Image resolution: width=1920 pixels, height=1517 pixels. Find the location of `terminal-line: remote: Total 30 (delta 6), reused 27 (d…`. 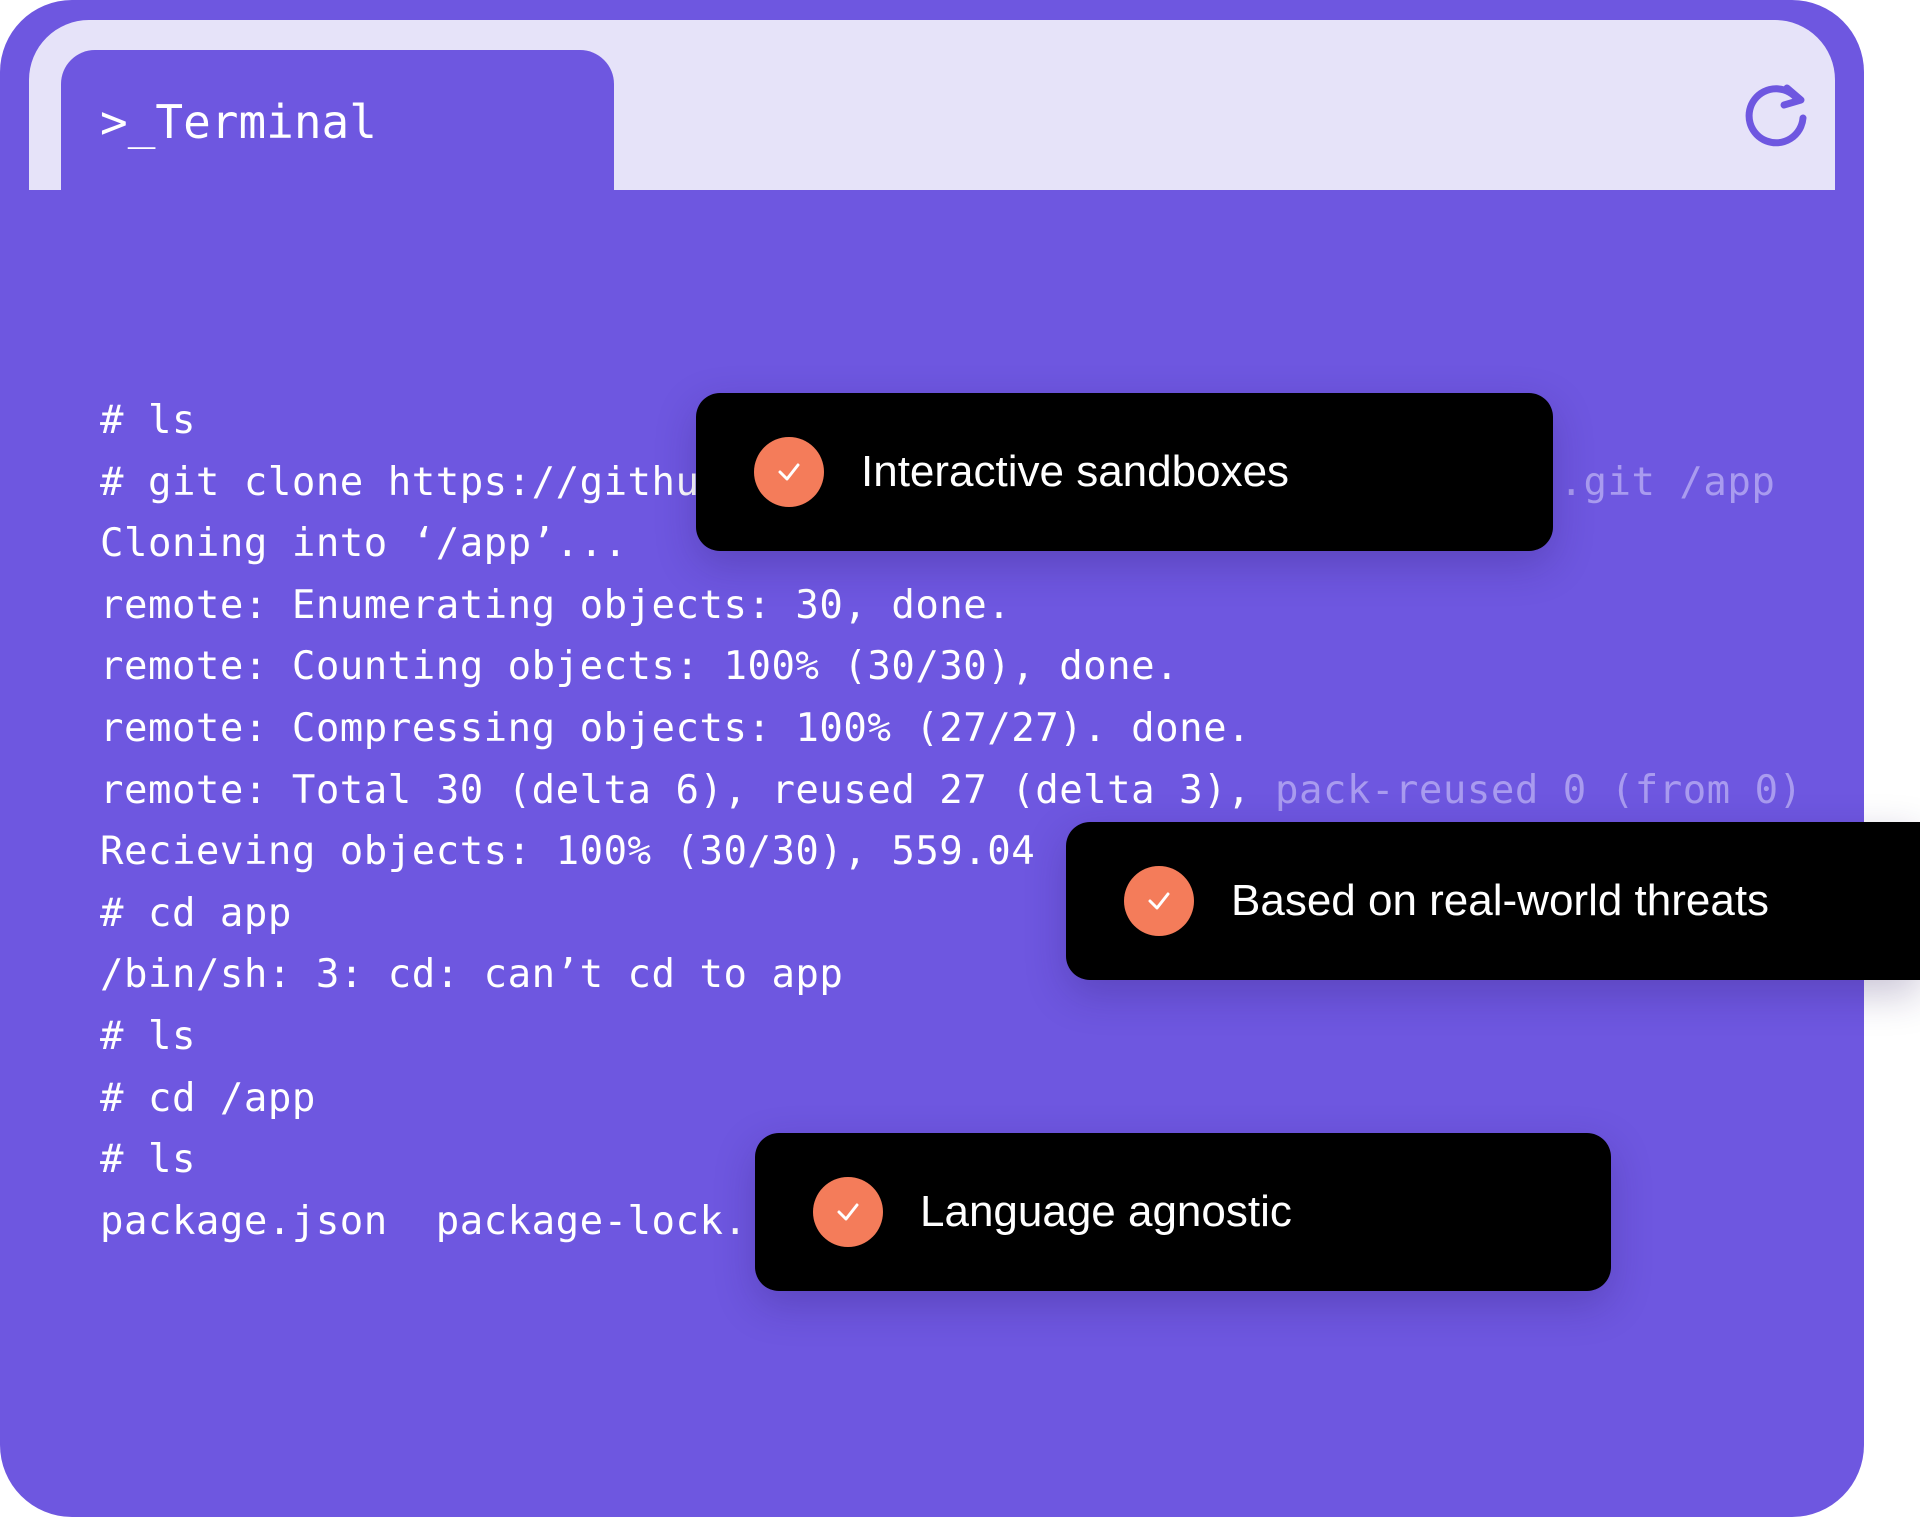

terminal-line: remote: Total 30 (delta 6), reused 27 (d… is located at coordinates (951, 790).